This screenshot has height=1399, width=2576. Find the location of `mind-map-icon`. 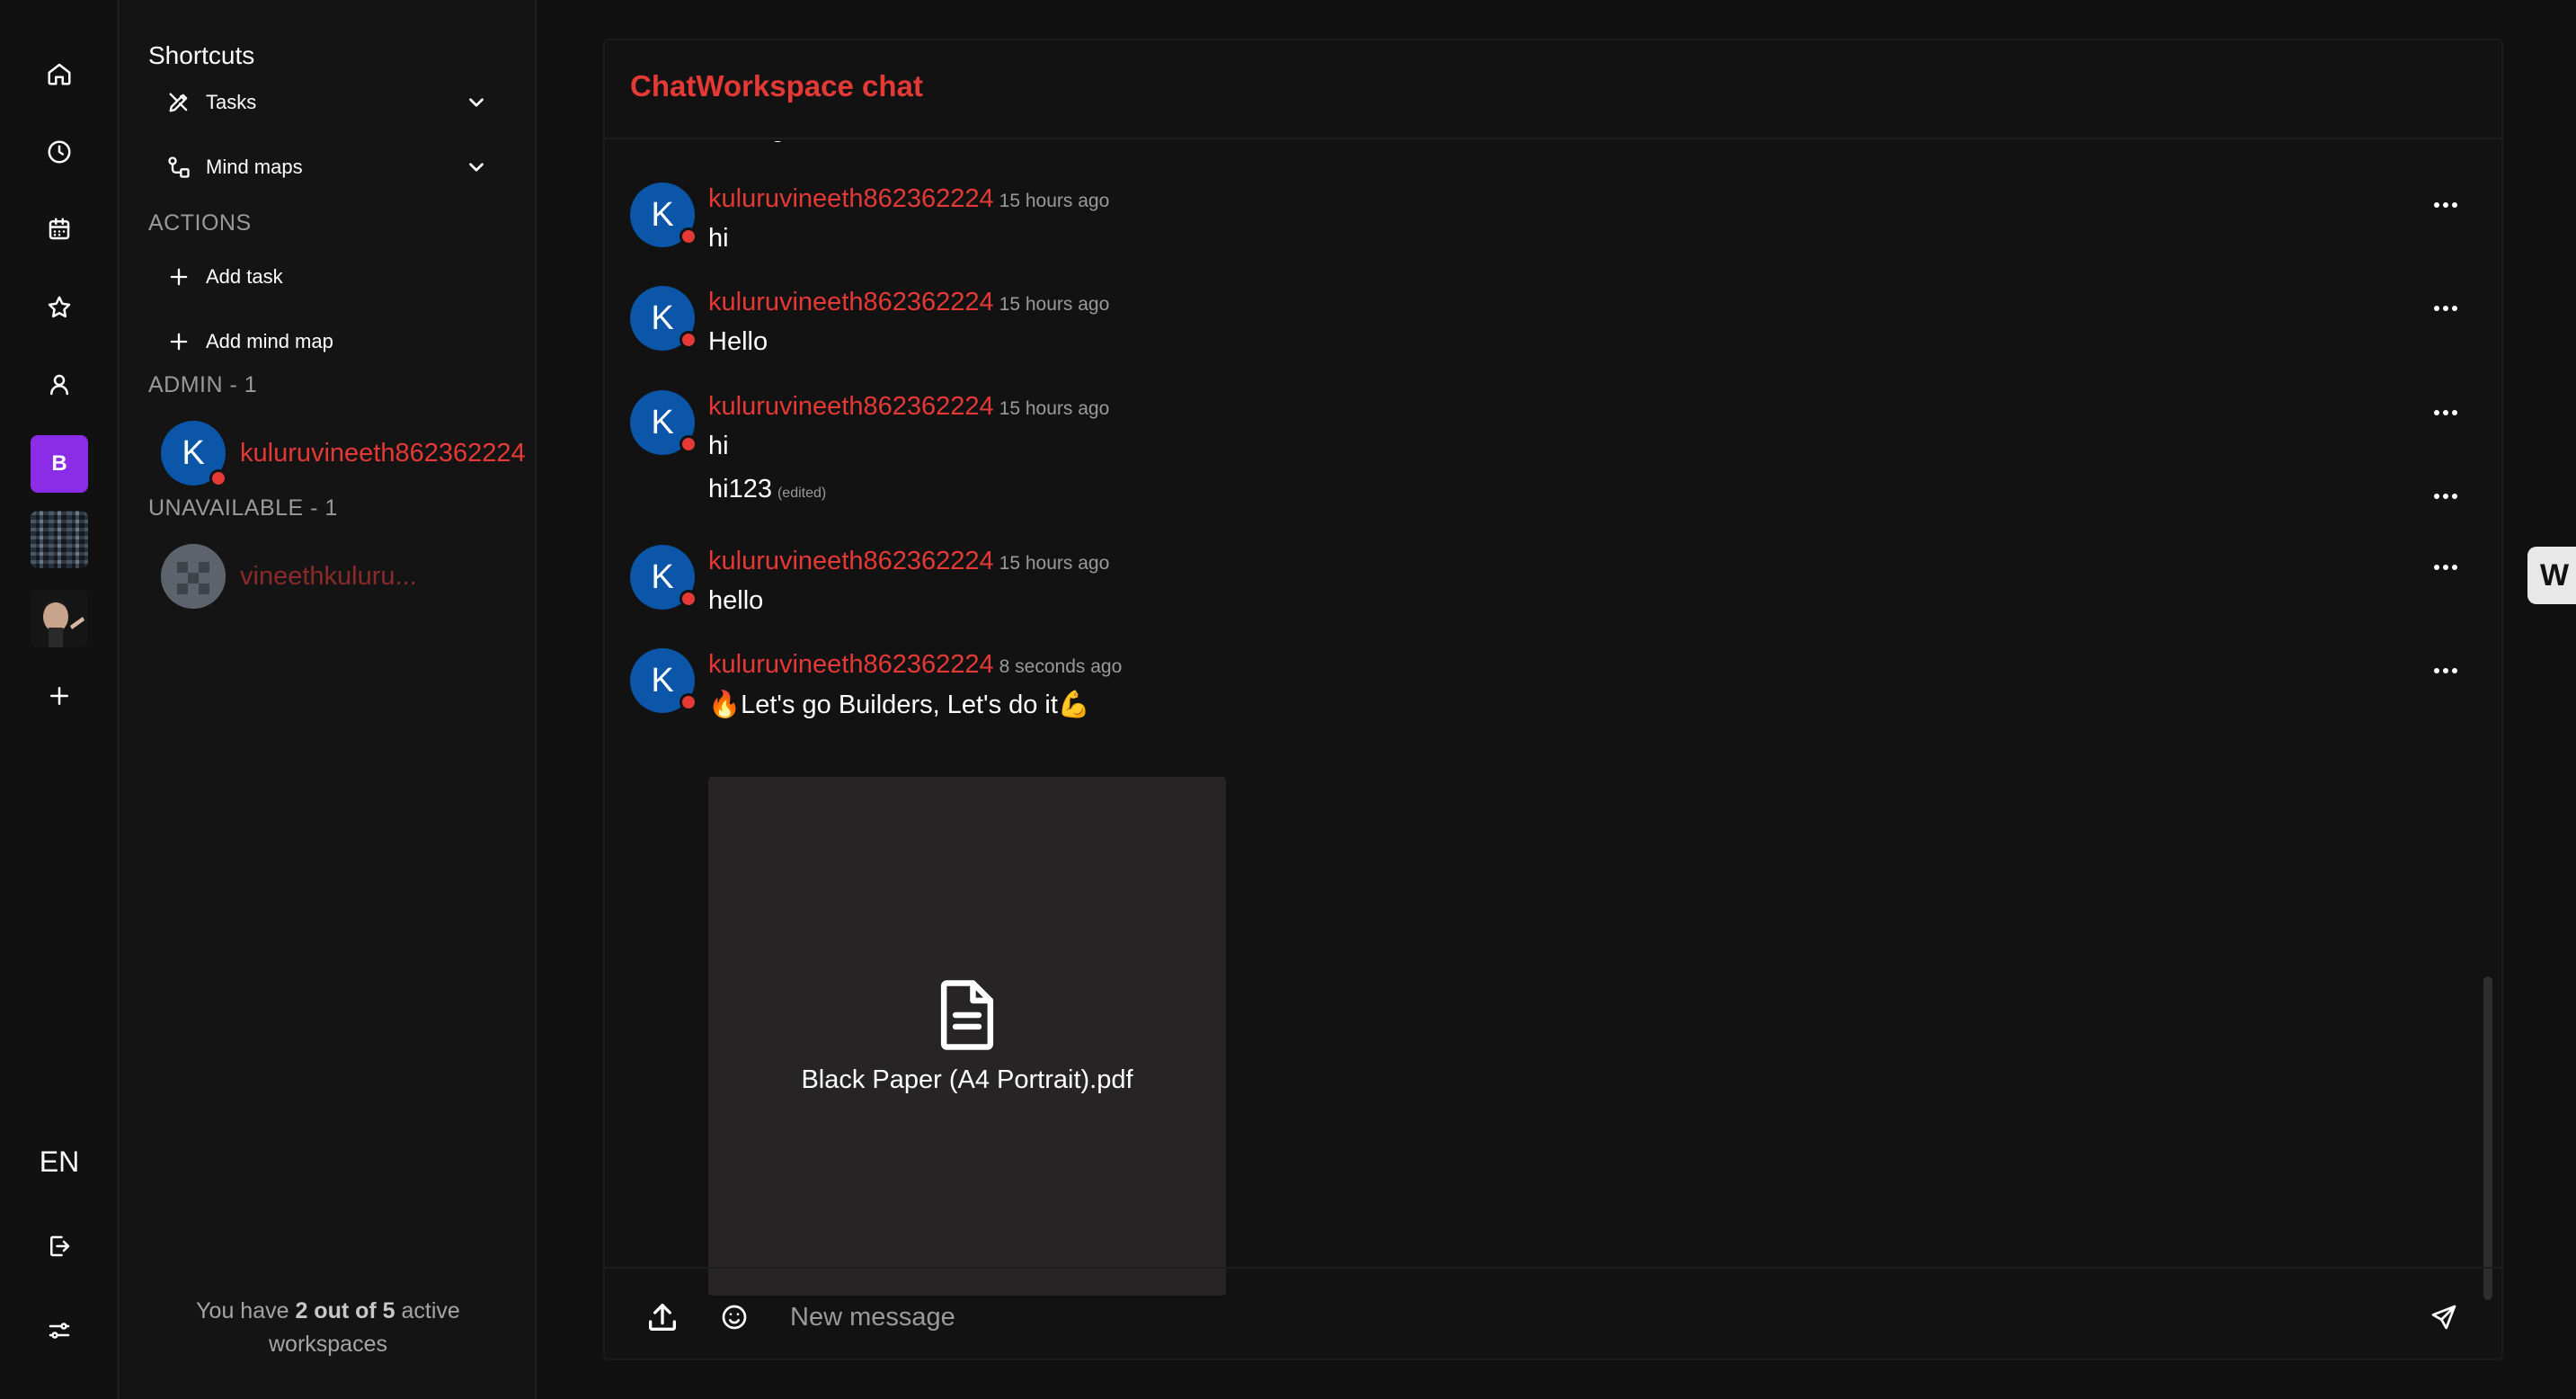

mind-map-icon is located at coordinates (179, 167).